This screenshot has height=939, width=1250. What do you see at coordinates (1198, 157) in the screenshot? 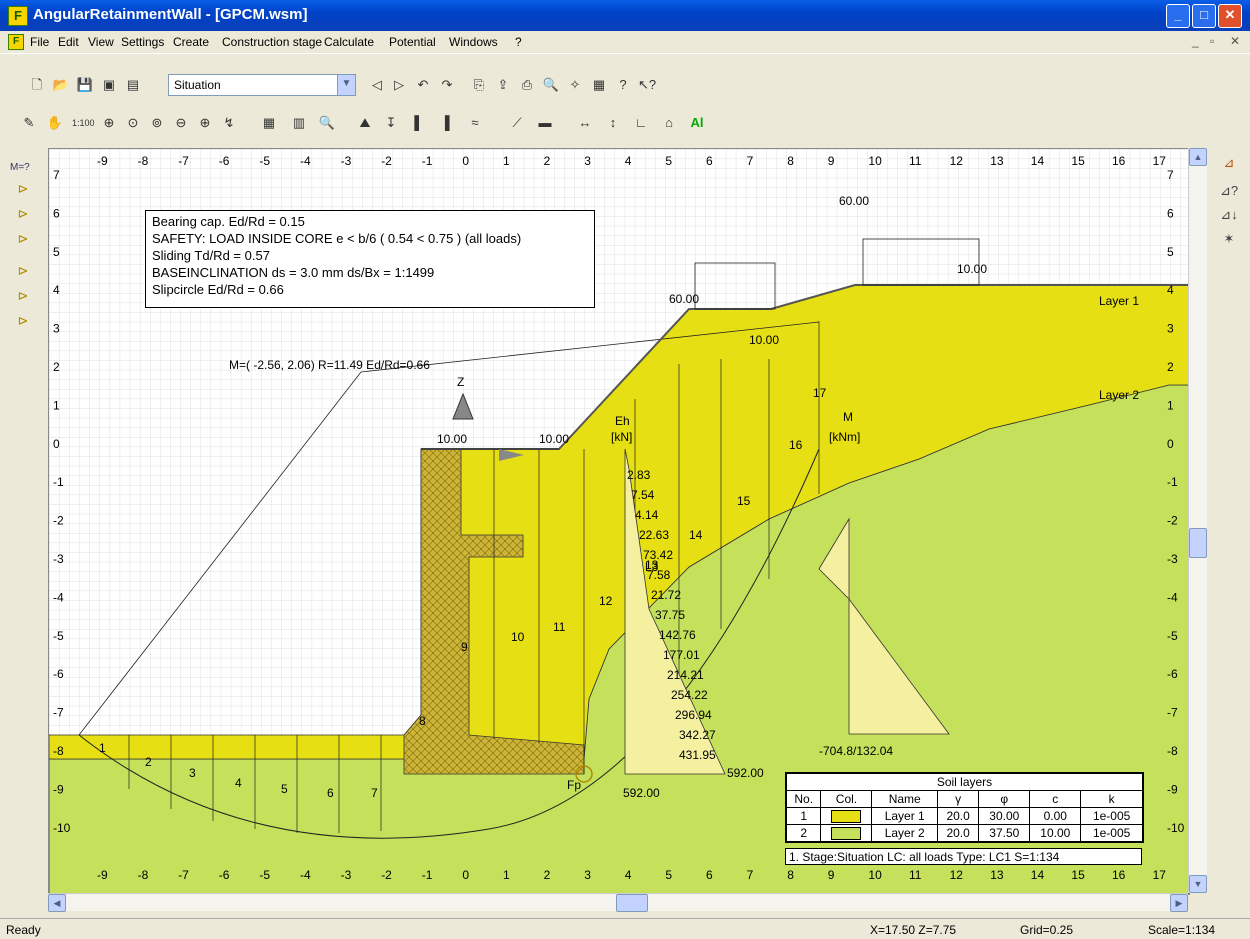
I see `scroll-up-icon: ▲` at bounding box center [1198, 157].